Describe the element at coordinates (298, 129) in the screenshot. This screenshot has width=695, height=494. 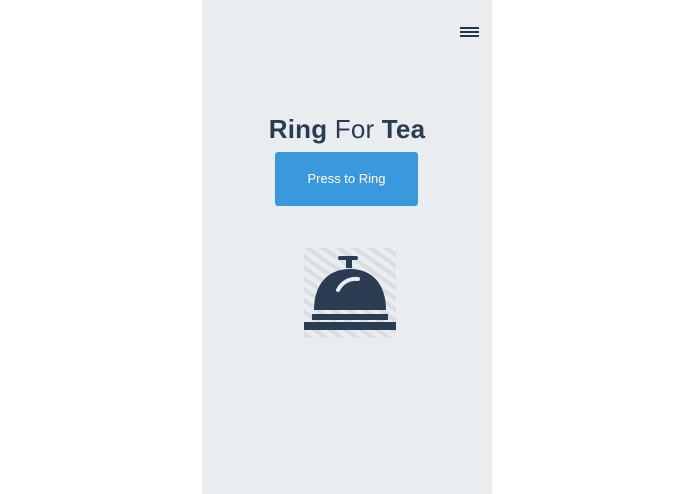
I see `title-word-ring: Ring` at that location.